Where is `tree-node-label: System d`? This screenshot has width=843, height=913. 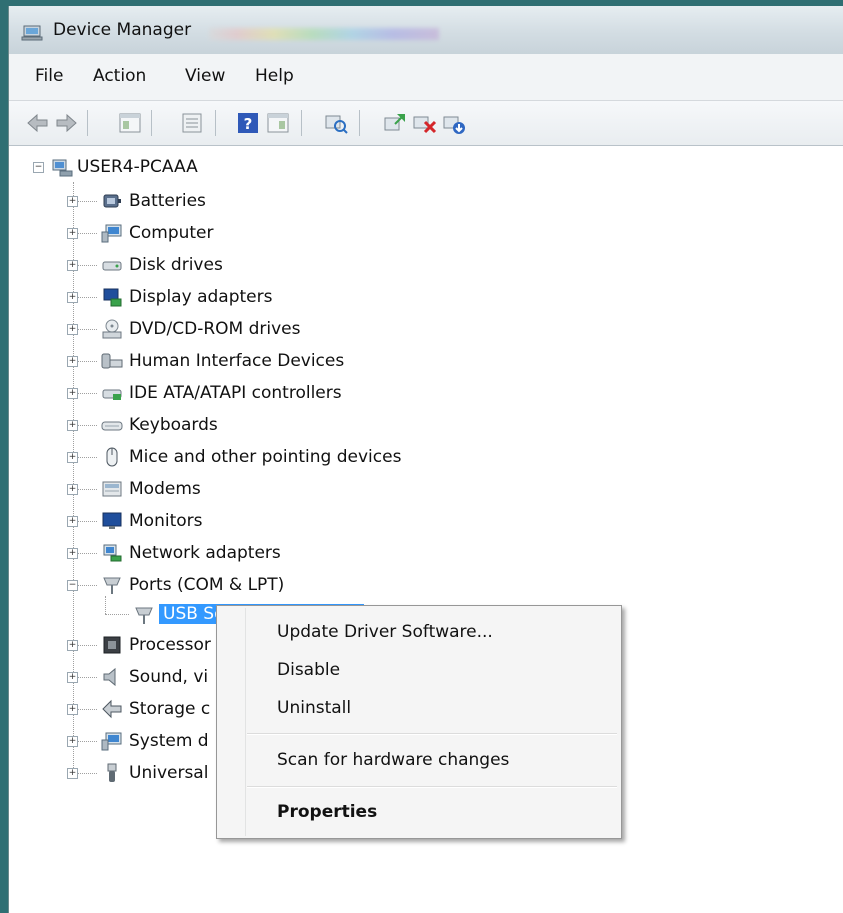 tree-node-label: System d is located at coordinates (169, 741).